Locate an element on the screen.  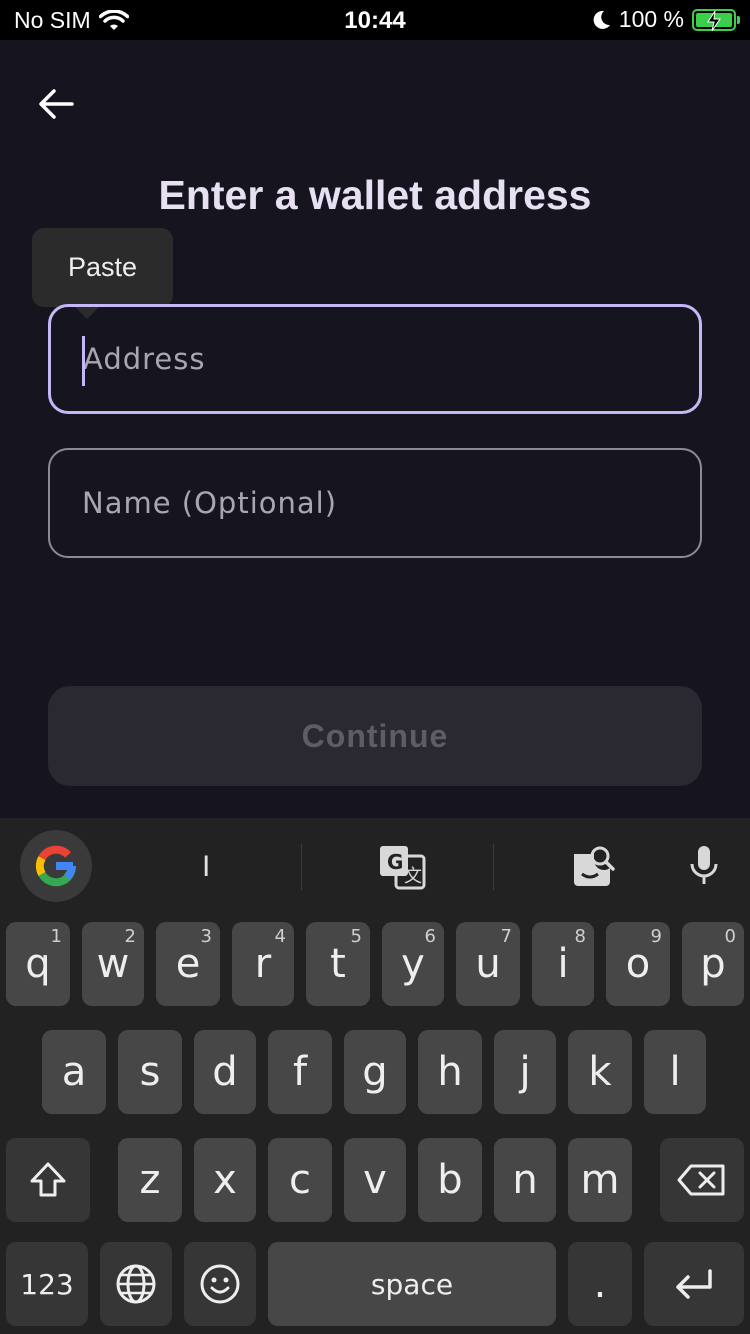
globe-icon is located at coordinates (136, 1284).